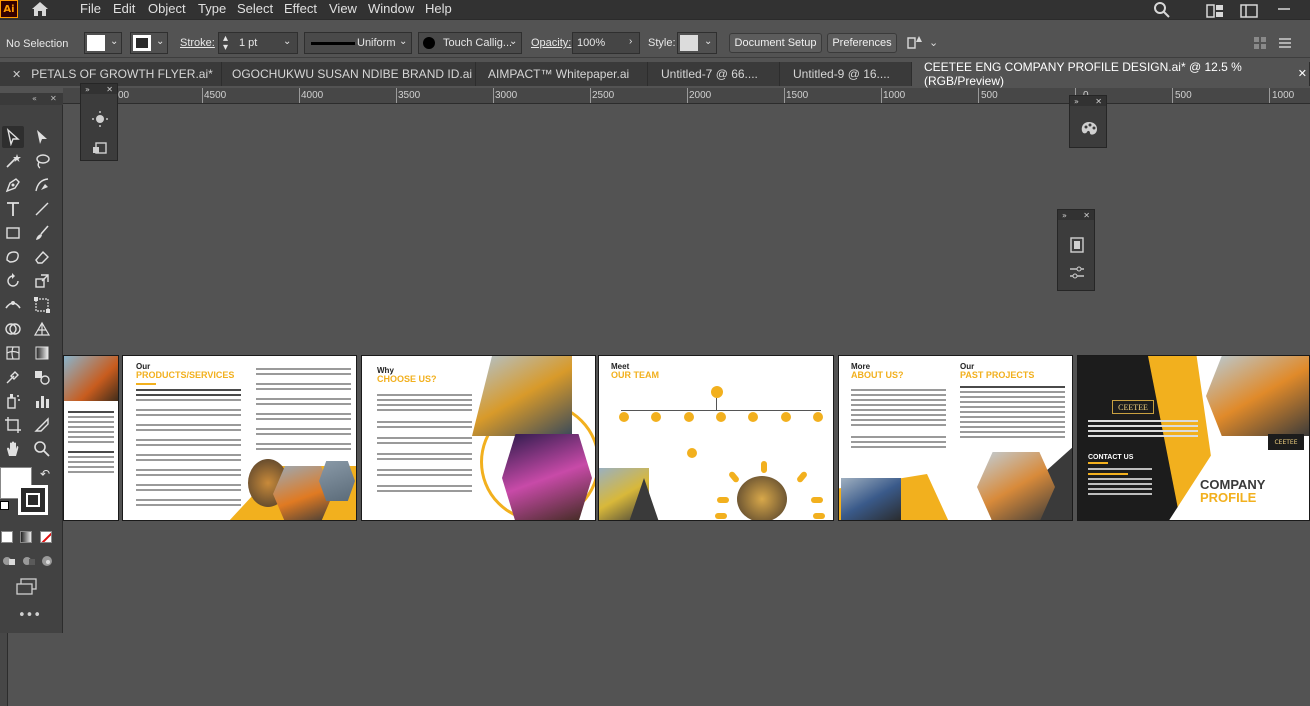 Image resolution: width=1310 pixels, height=706 pixels. I want to click on width-tool-icon, so click(13, 305).